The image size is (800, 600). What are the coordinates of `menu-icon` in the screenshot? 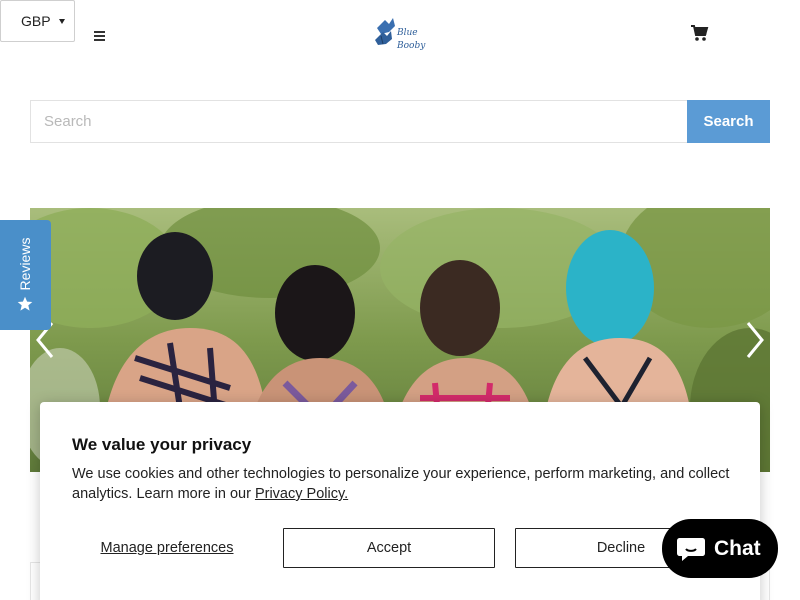 It's located at (99, 36).